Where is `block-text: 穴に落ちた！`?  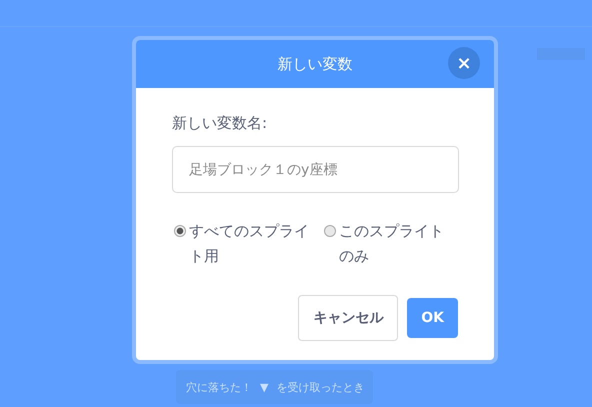 block-text: 穴に落ちた！ is located at coordinates (219, 387).